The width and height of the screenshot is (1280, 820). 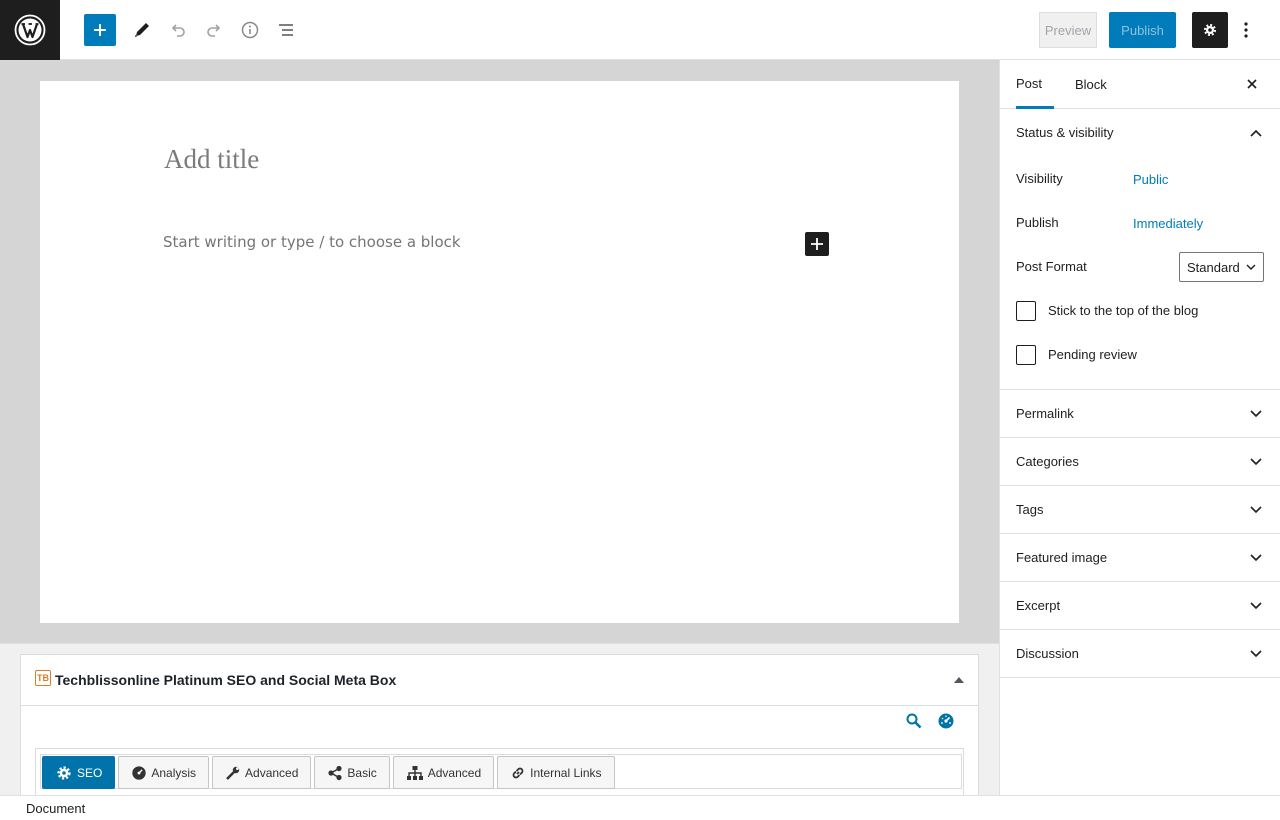 I want to click on panel-title: Categories, so click(x=1047, y=461).